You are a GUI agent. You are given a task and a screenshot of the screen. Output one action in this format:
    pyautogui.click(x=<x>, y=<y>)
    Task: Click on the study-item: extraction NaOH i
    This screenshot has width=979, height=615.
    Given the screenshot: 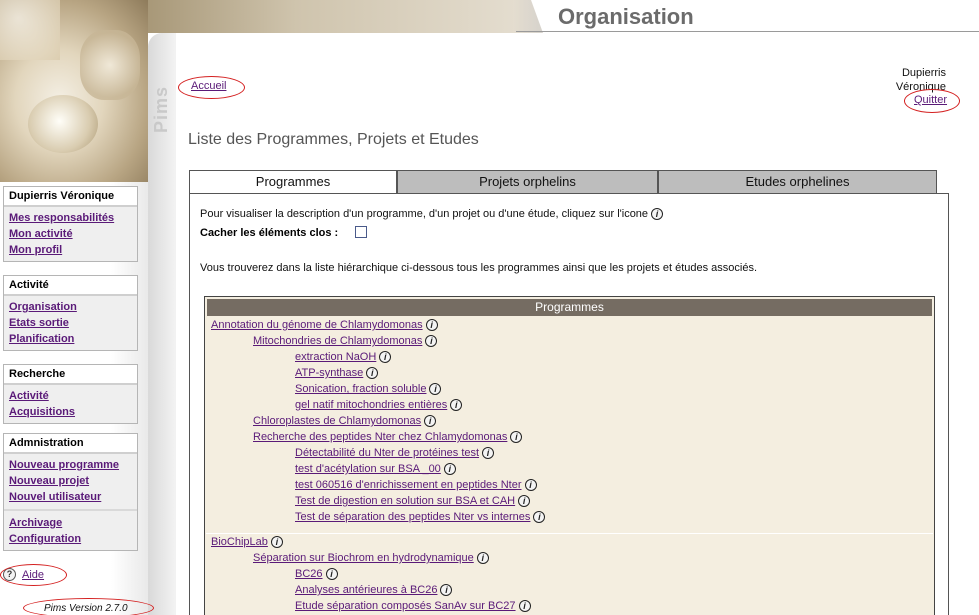 What is the action you would take?
    pyautogui.click(x=343, y=357)
    